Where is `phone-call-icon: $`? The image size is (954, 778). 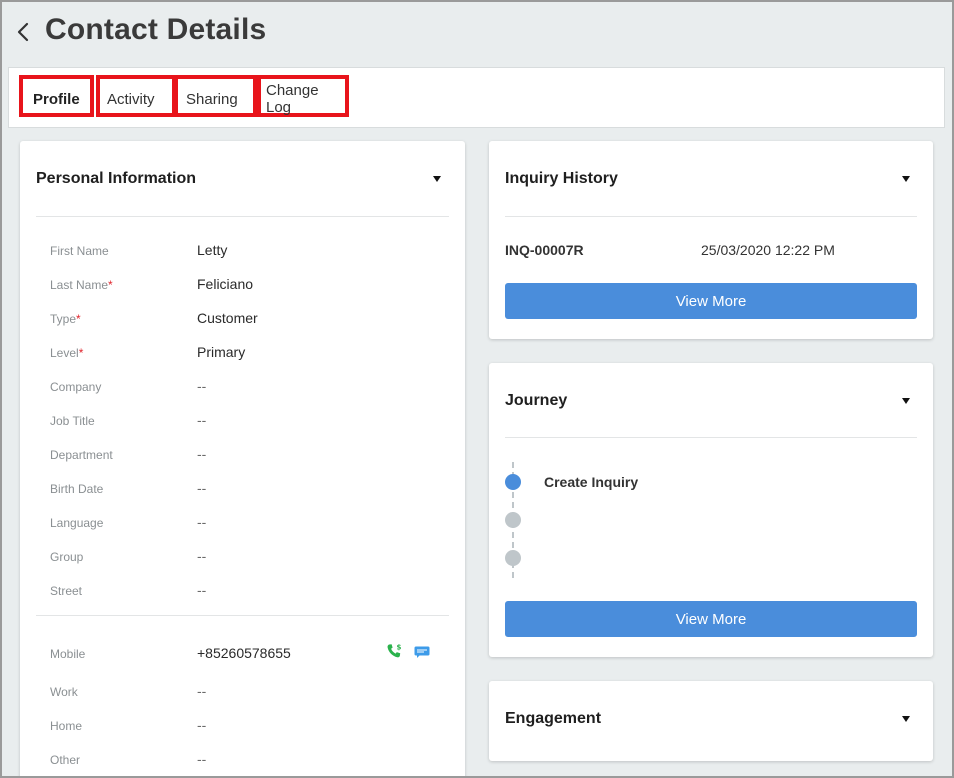
phone-call-icon: $ is located at coordinates (394, 651).